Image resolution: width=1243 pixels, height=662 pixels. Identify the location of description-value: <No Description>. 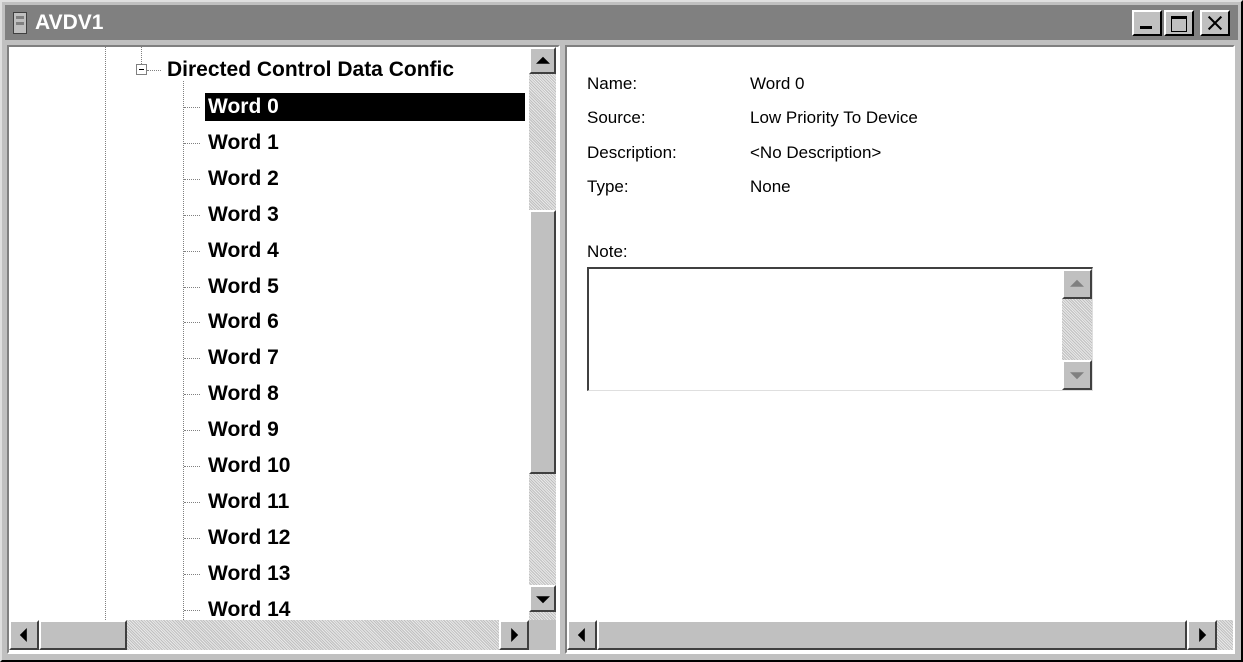
(816, 152).